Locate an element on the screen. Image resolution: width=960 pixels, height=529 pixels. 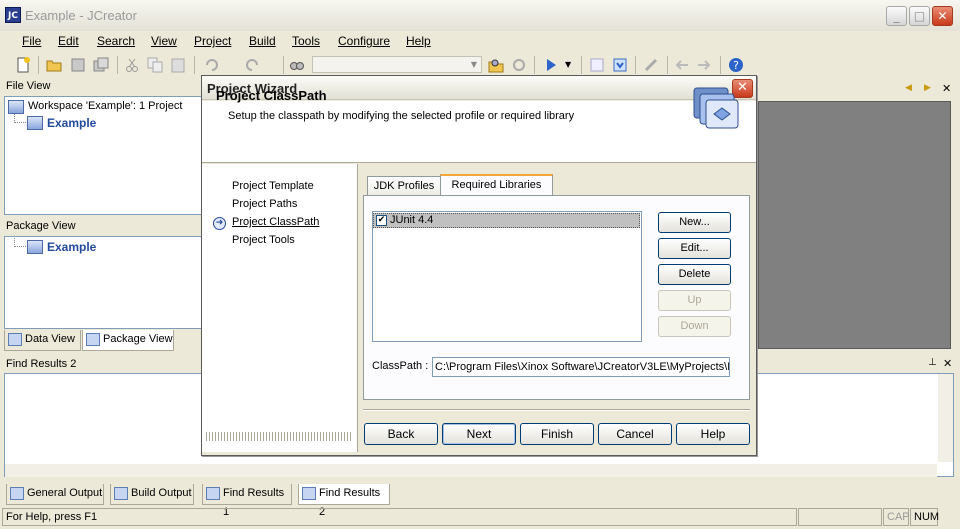
step-project-paths: Project Paths is located at coordinates (264, 204).